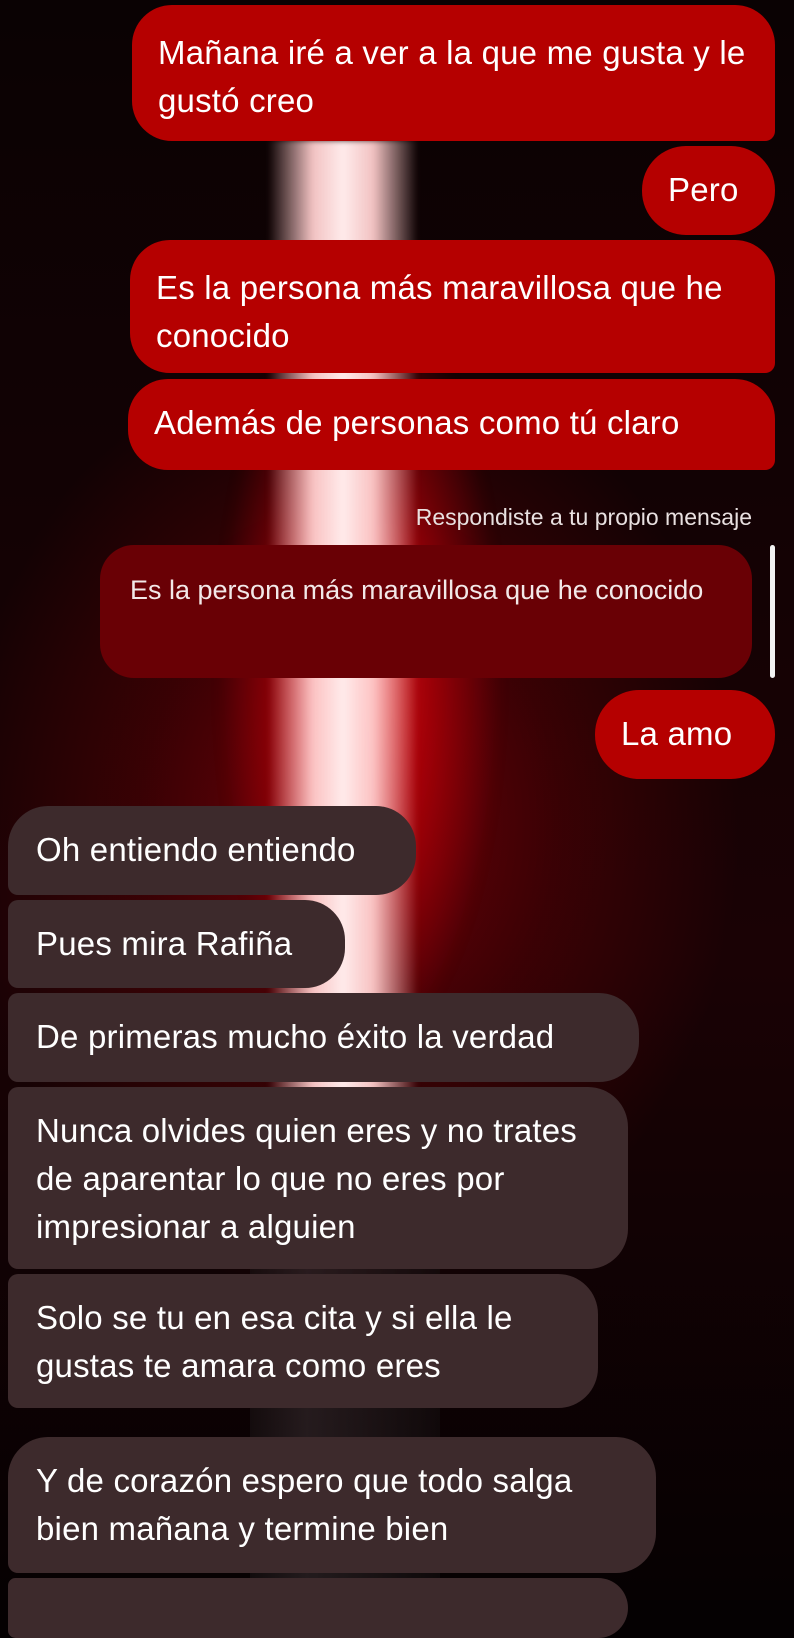 This screenshot has width=794, height=1638. I want to click on received-message: Pues mira Rafiña, so click(176, 944).